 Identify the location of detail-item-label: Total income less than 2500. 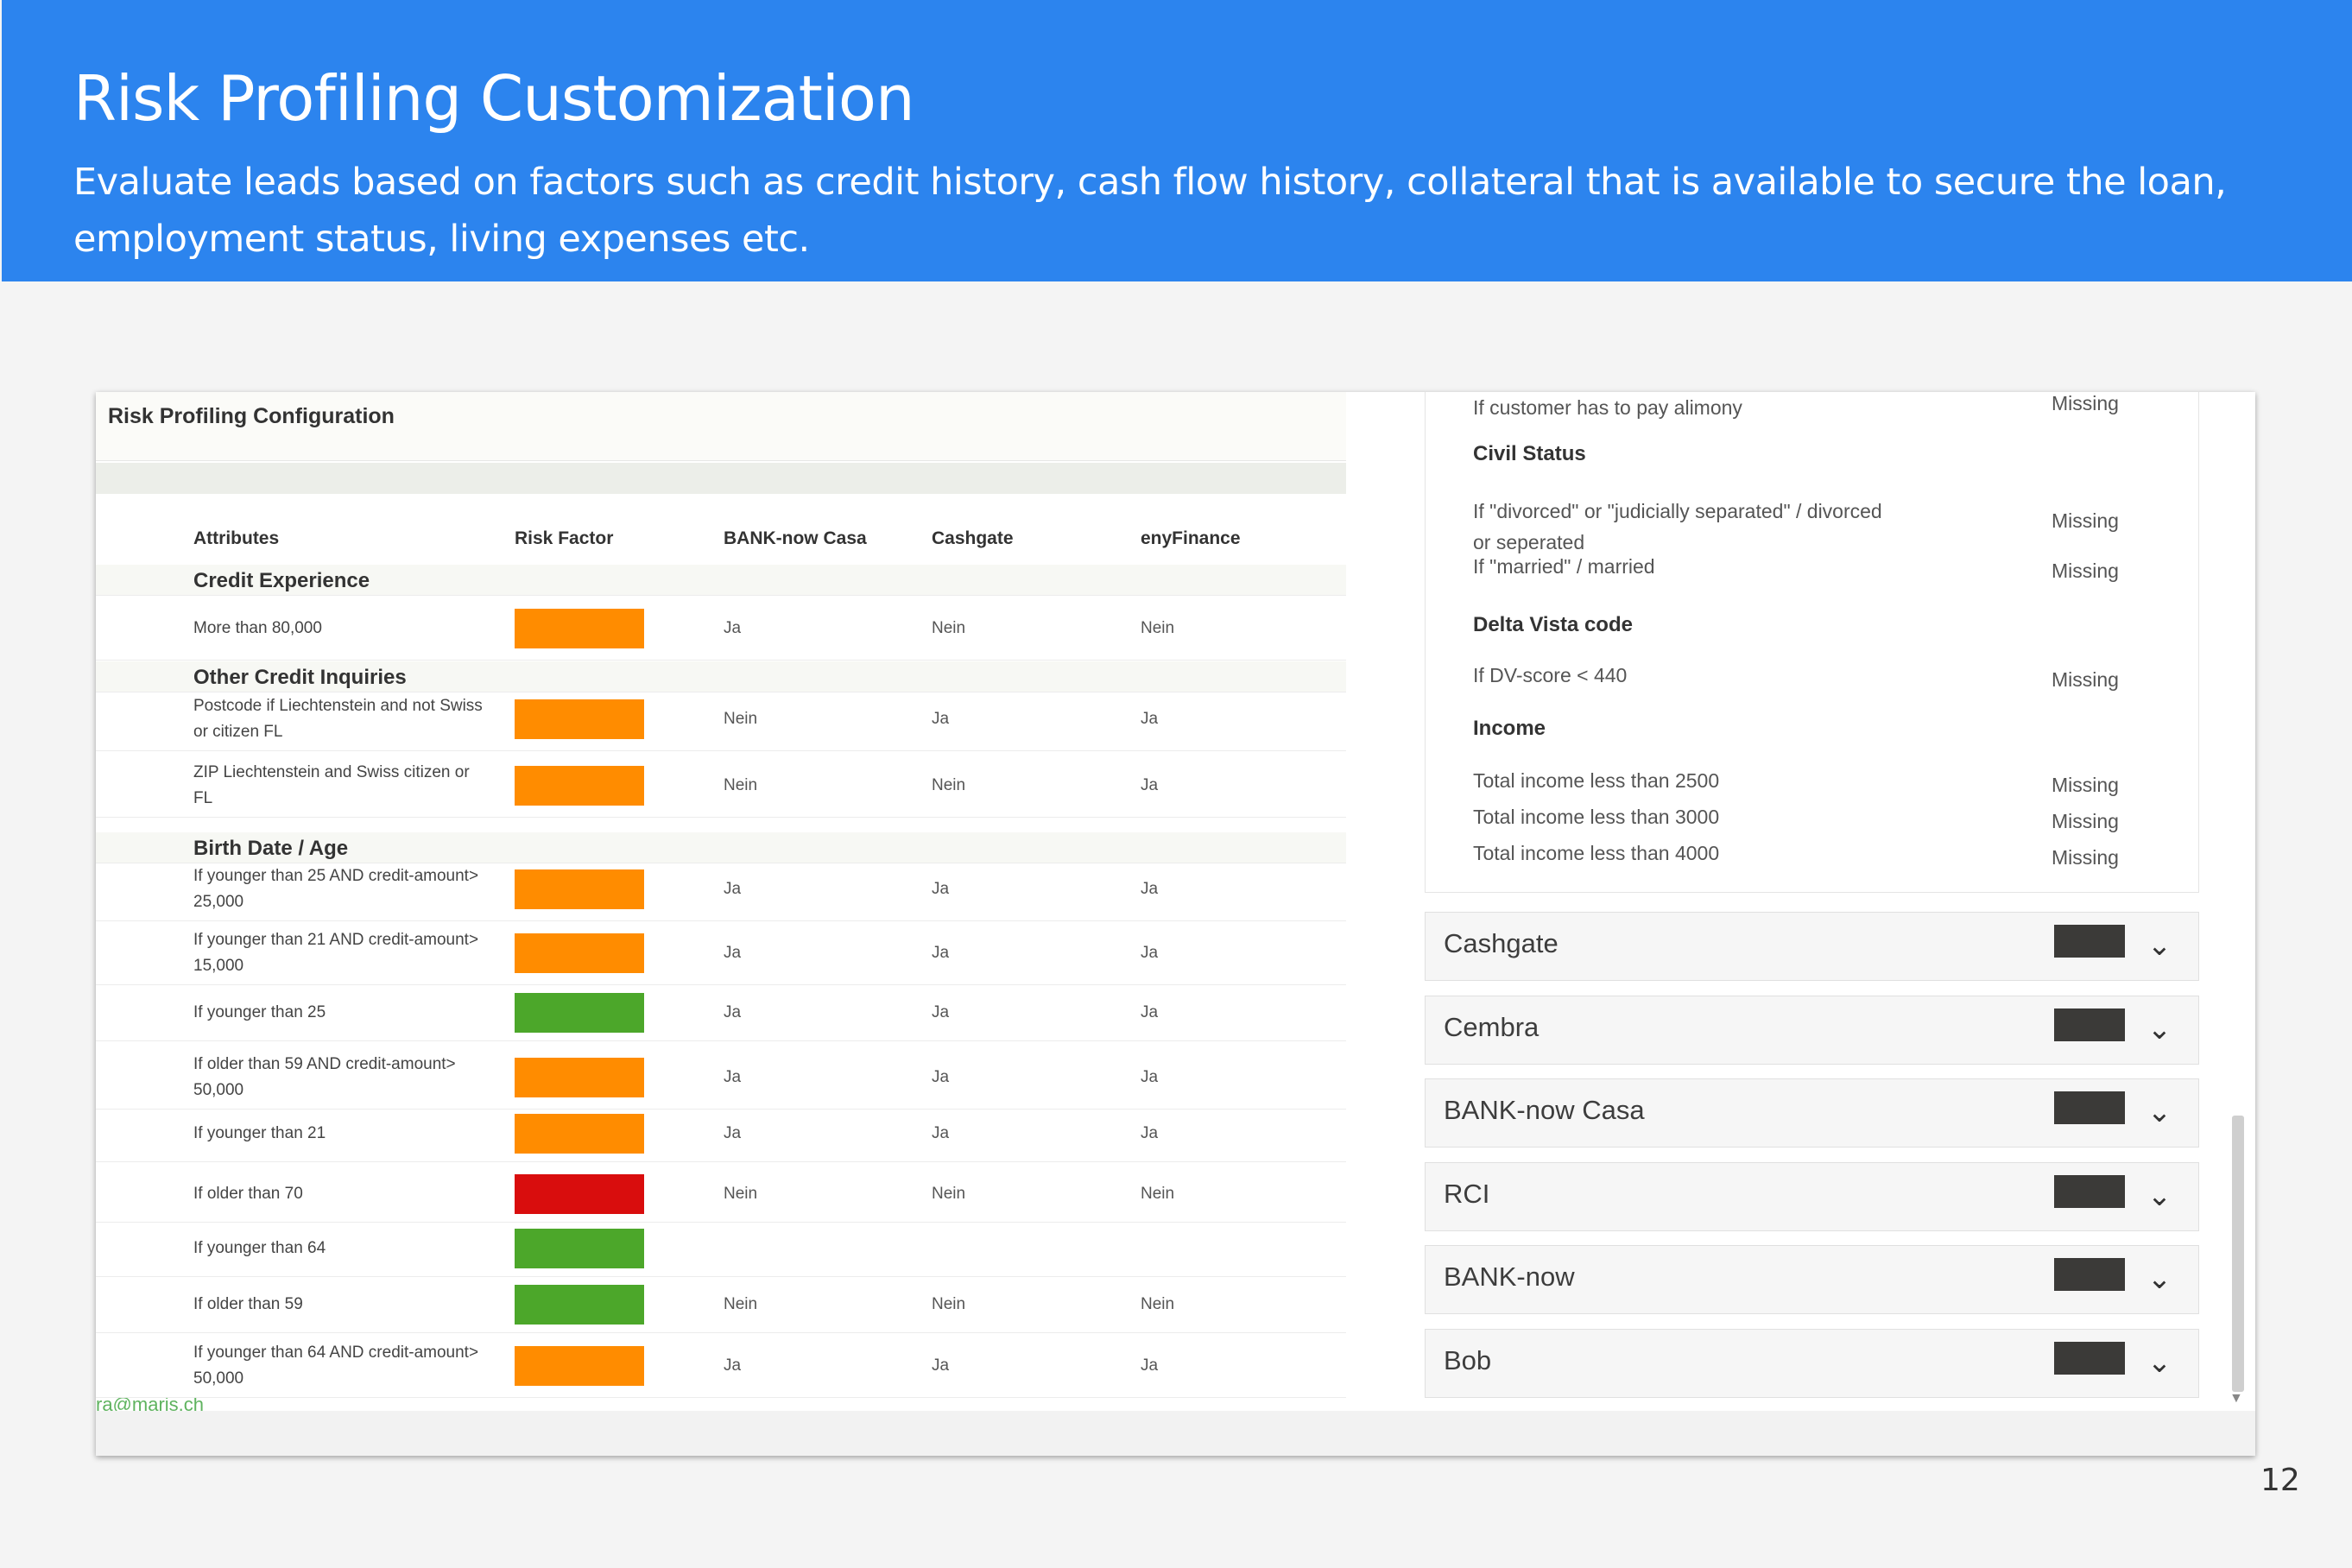
(1597, 780).